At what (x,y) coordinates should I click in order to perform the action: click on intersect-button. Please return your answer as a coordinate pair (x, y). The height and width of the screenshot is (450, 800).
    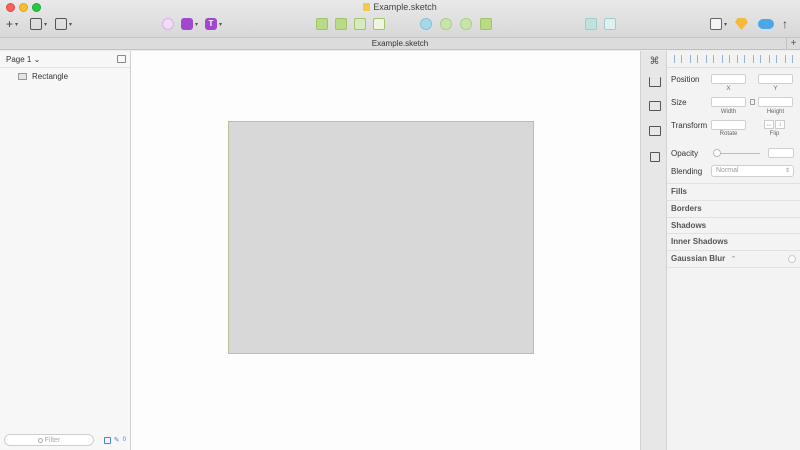
    Looking at the image, I should click on (360, 24).